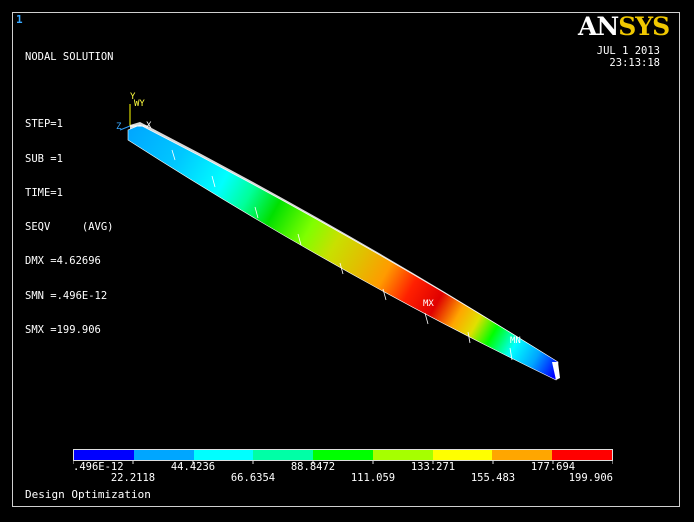 Image resolution: width=694 pixels, height=522 pixels. What do you see at coordinates (149, 126) in the screenshot?
I see `axis-x-label: X` at bounding box center [149, 126].